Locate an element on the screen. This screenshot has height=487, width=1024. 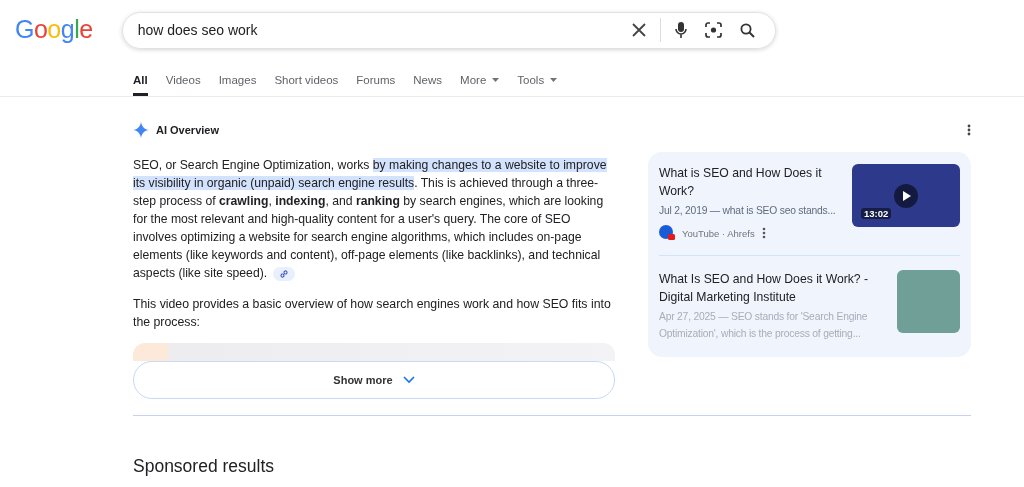
search-tab: News is located at coordinates (428, 77).